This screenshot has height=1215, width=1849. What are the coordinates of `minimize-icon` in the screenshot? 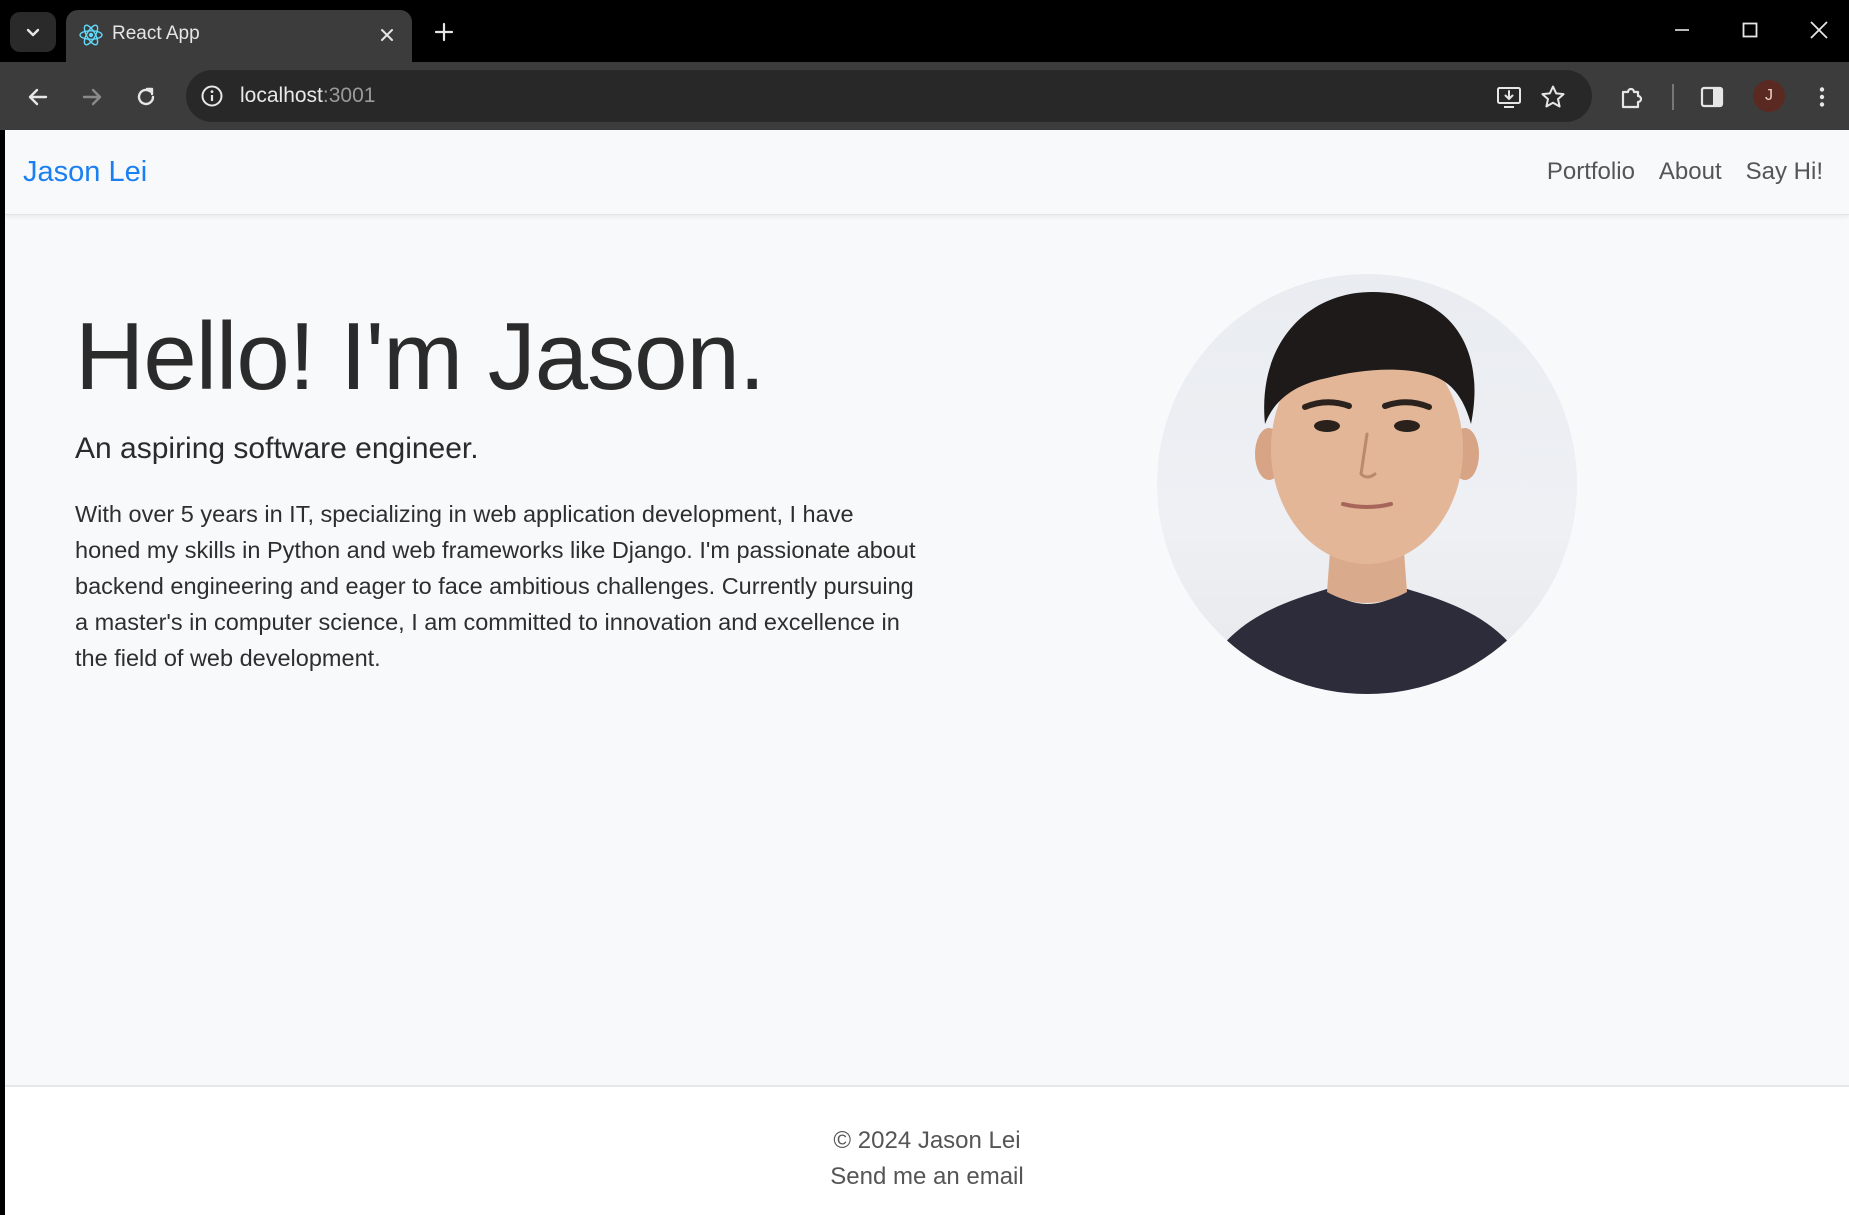 It's located at (1682, 30).